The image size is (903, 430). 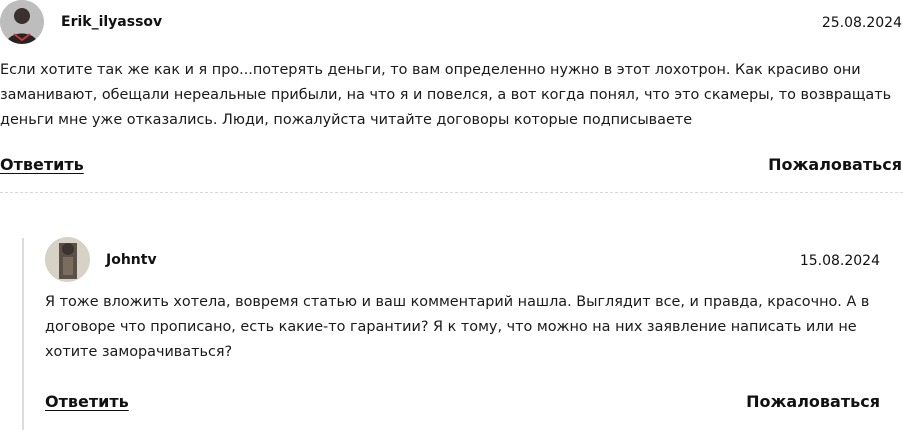 I want to click on comment-header: Erik_ilyassov, so click(x=81, y=22).